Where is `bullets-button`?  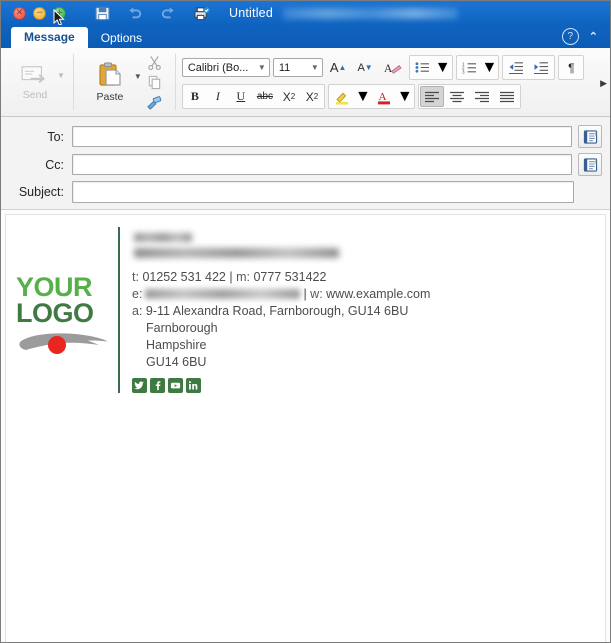
bullets-button is located at coordinates (422, 67).